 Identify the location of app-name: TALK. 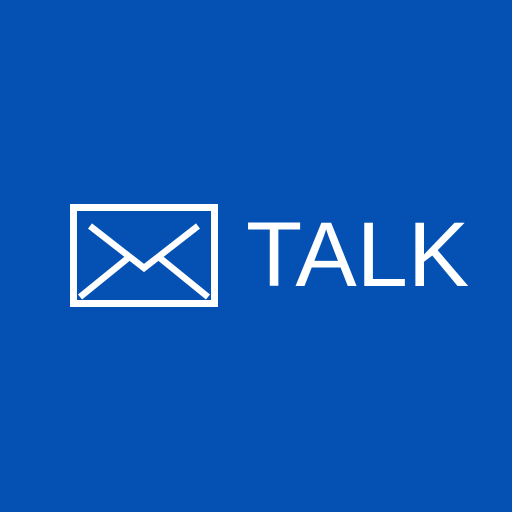
(358, 255).